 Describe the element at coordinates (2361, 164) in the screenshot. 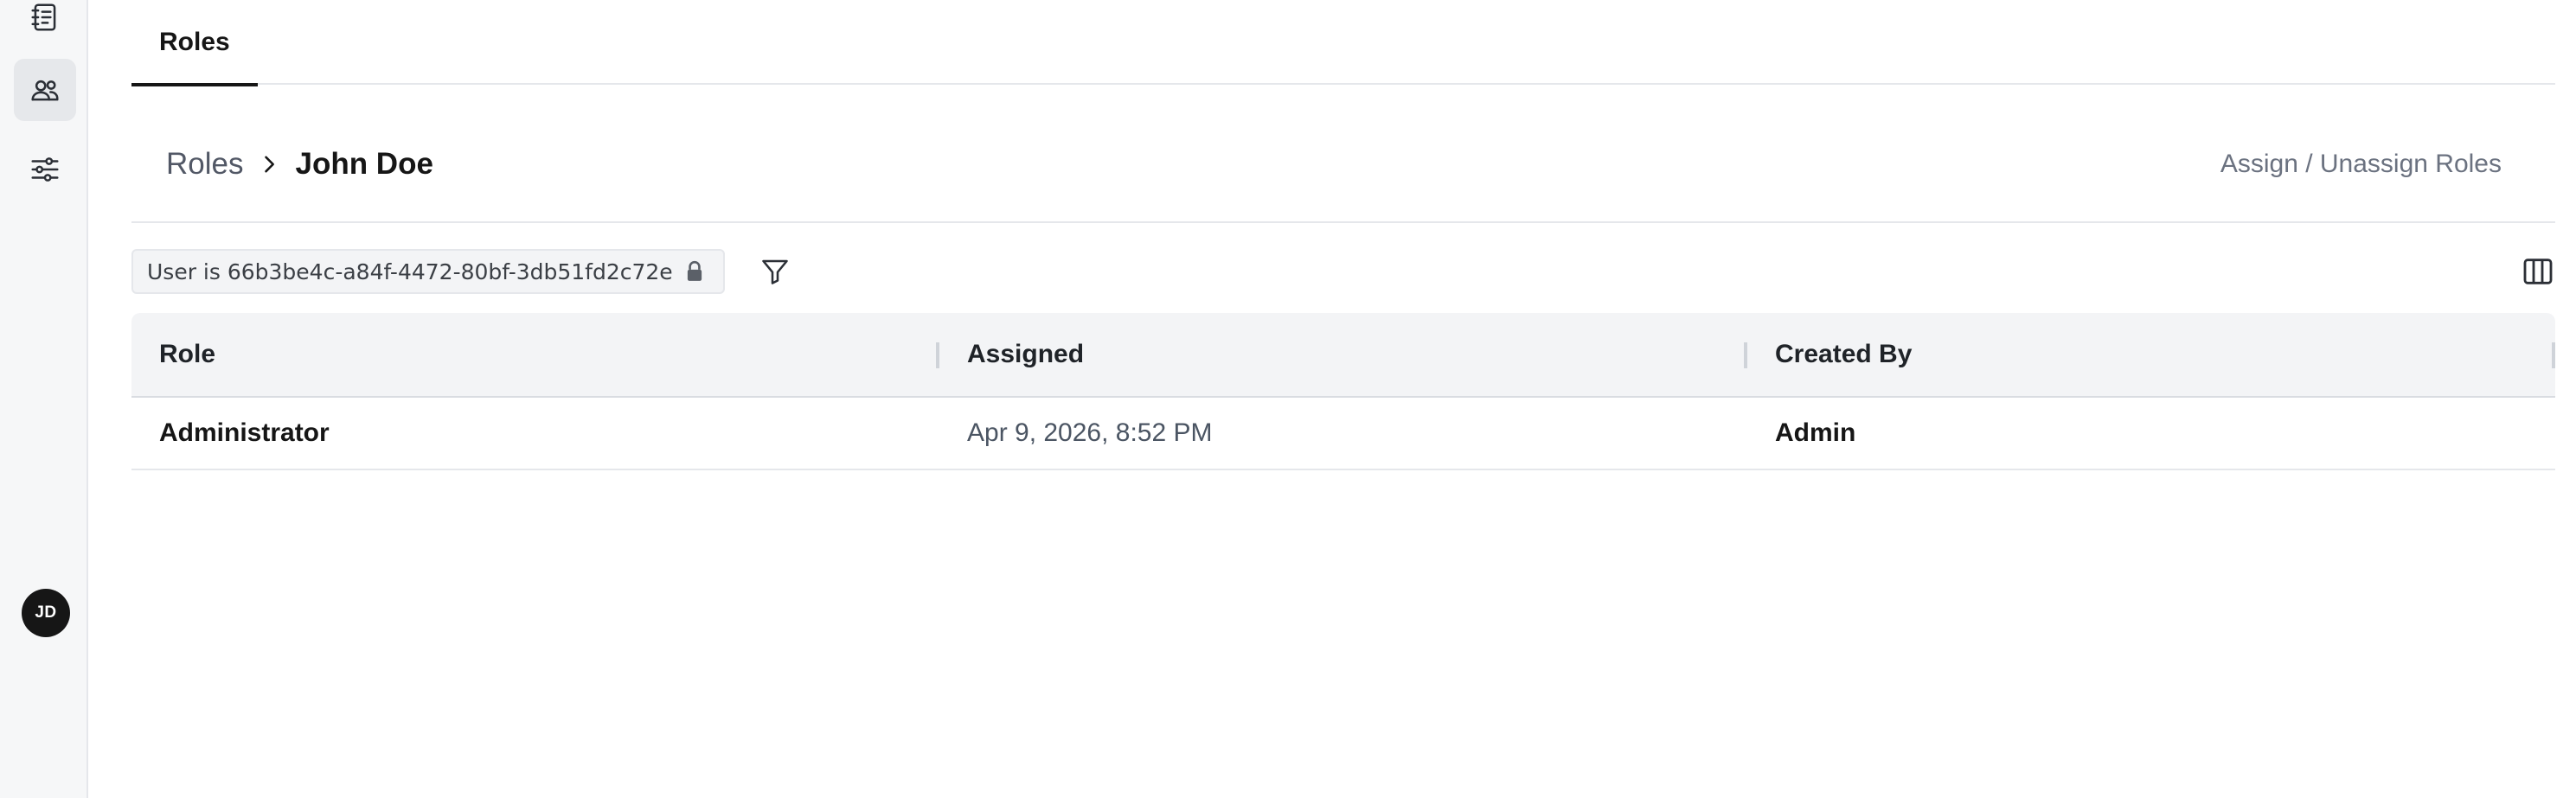

I see `assign-unassign-roles-button: Assign / Unassign Roles` at that location.